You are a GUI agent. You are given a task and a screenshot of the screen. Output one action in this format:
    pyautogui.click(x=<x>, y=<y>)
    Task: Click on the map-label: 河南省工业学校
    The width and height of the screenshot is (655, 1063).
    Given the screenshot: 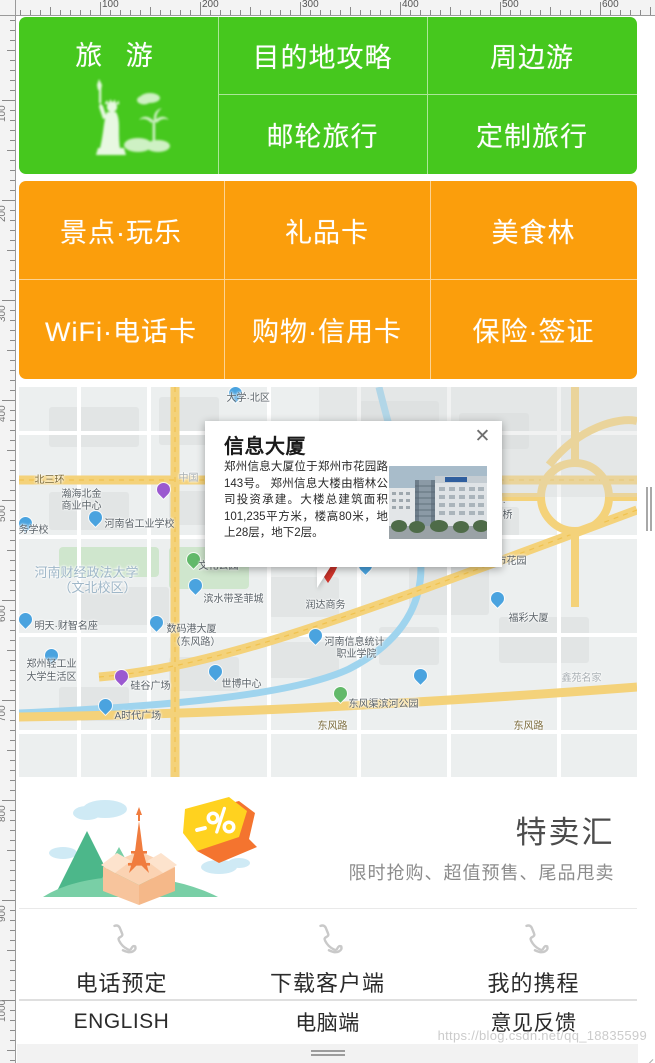 What is the action you would take?
    pyautogui.click(x=139, y=524)
    